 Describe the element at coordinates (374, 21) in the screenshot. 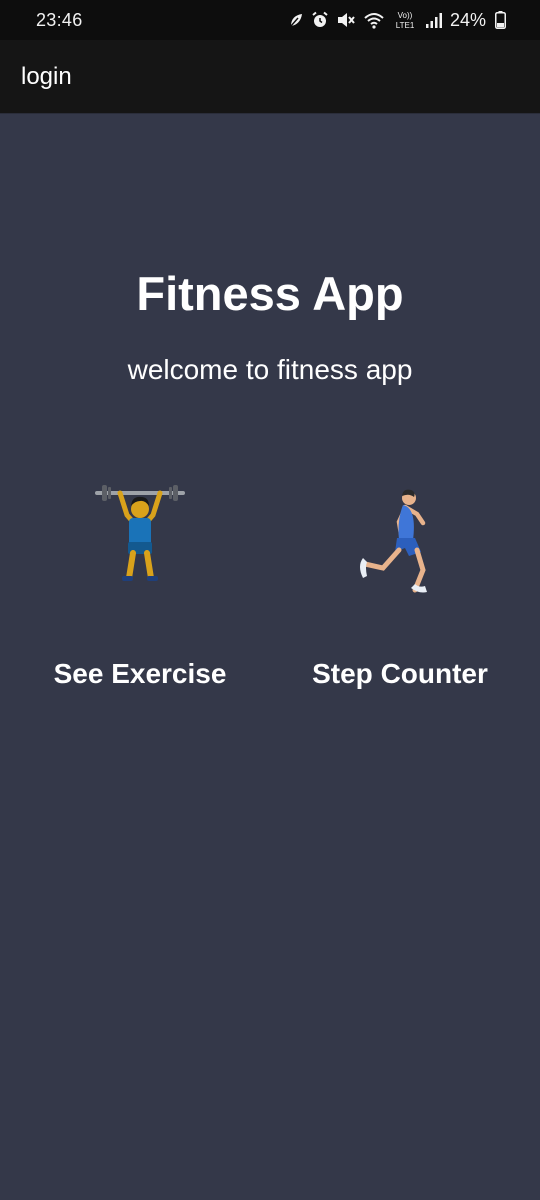

I see `wifi-icon` at that location.